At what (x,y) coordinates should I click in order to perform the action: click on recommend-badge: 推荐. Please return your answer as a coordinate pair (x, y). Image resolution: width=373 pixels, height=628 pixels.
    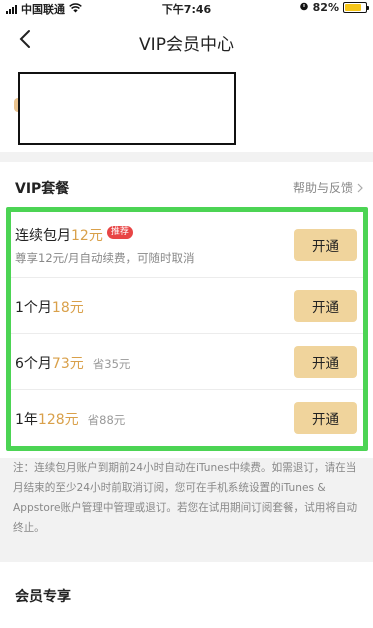
    Looking at the image, I should click on (119, 232).